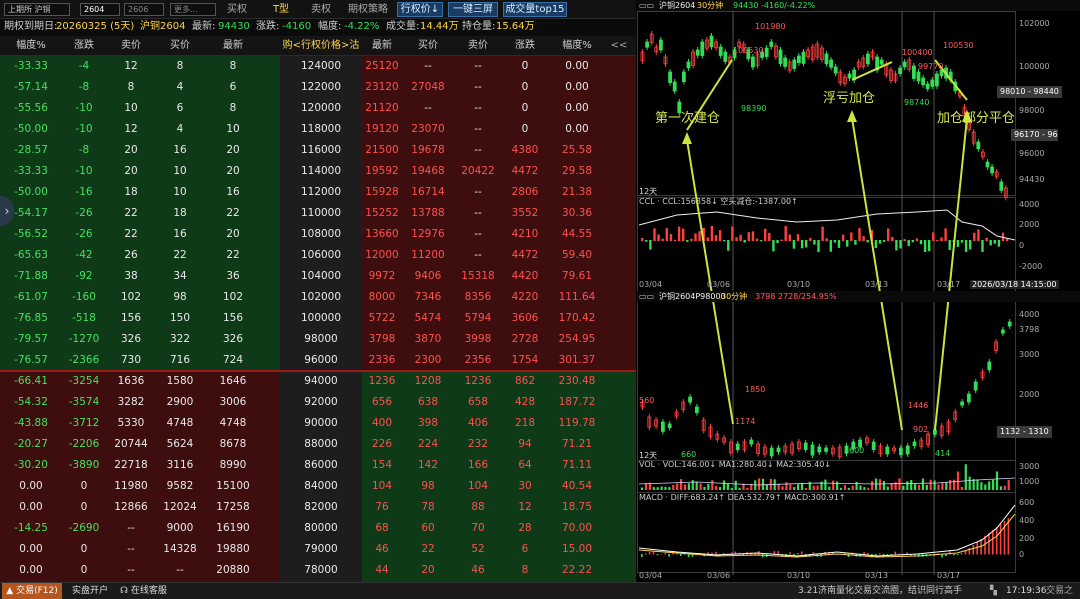 Image resolution: width=1080 pixels, height=599 pixels. Describe the element at coordinates (577, 486) in the screenshot. I see `put-cell: 40.54` at that location.